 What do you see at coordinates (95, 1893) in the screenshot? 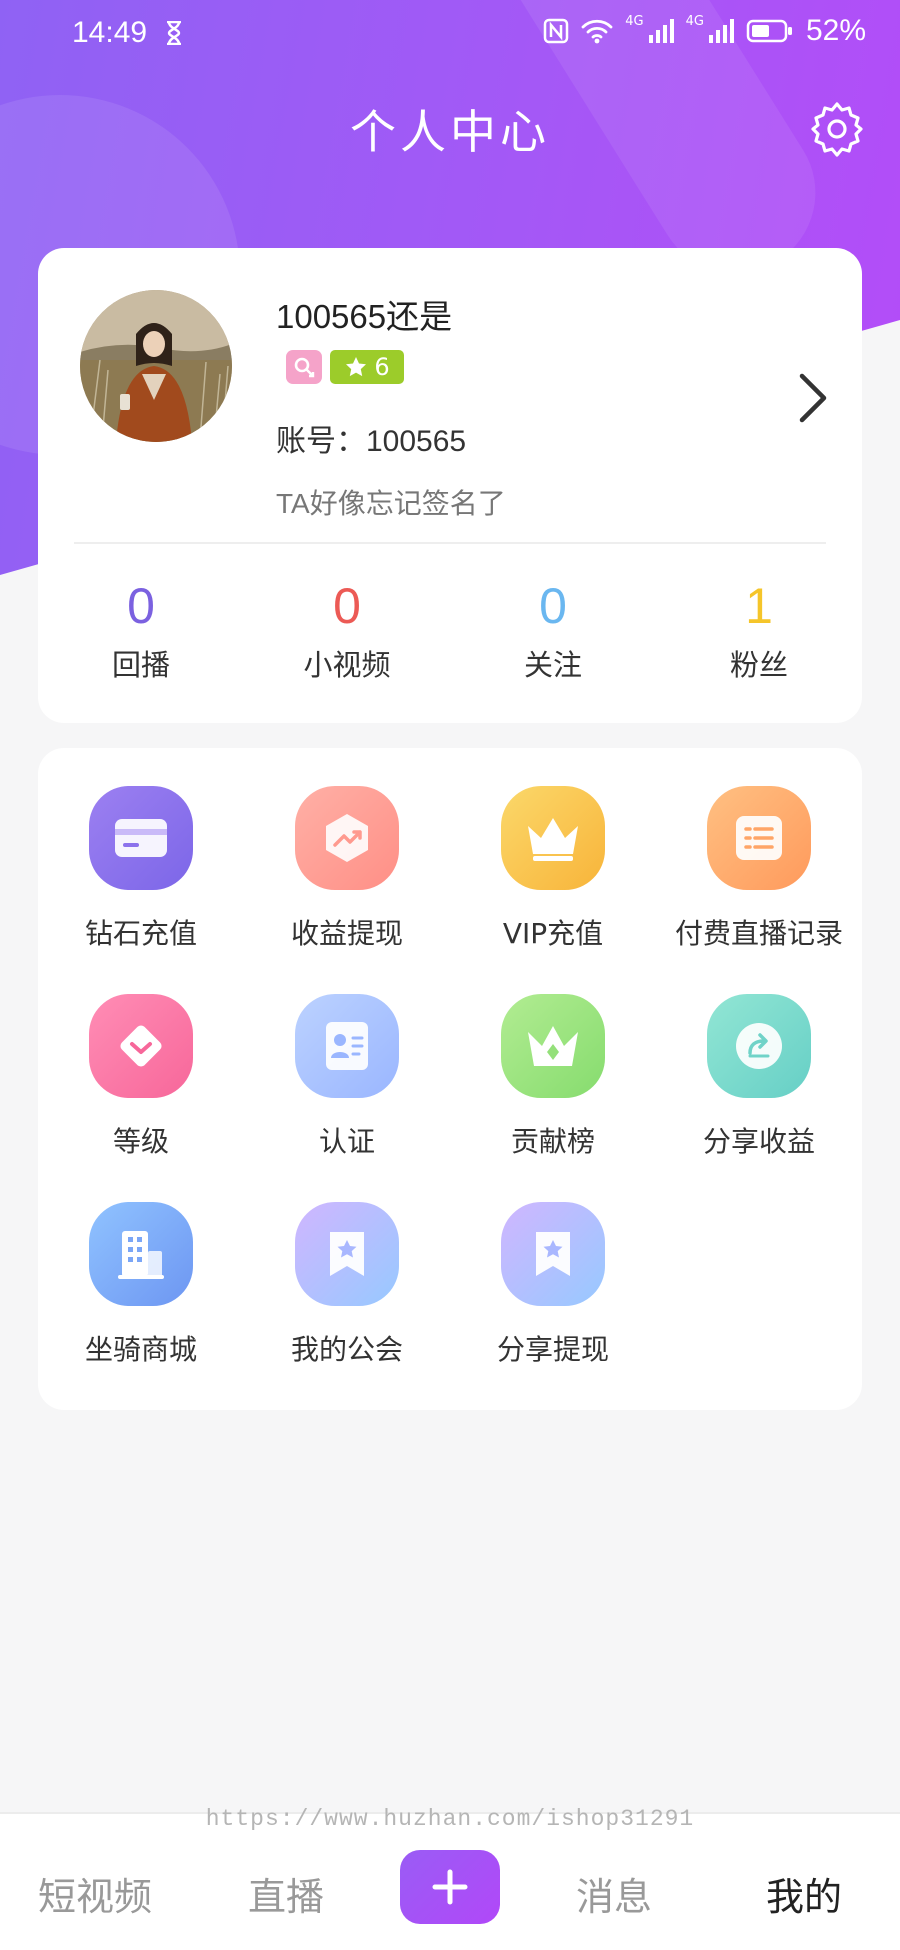
I see `tab-short-video: 短视频` at bounding box center [95, 1893].